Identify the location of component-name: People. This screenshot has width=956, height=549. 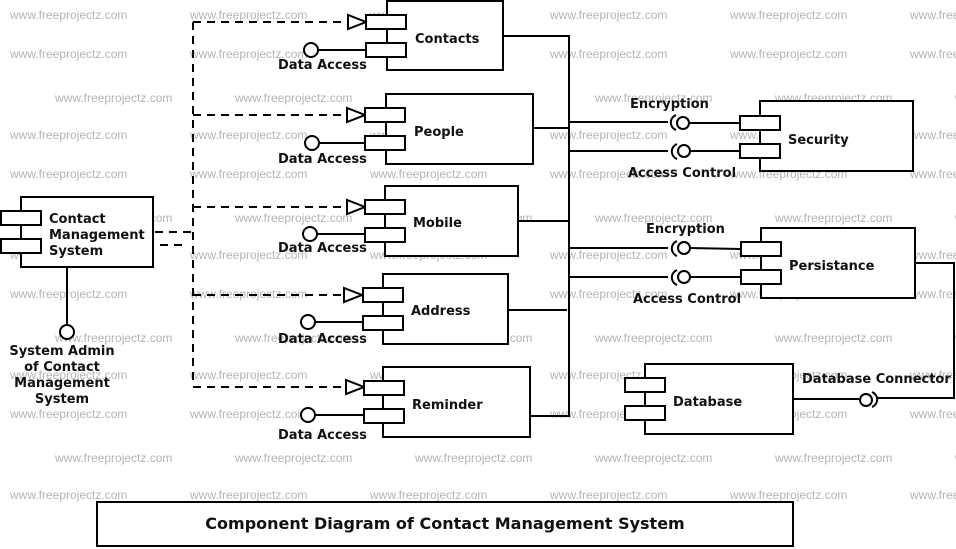
(439, 132).